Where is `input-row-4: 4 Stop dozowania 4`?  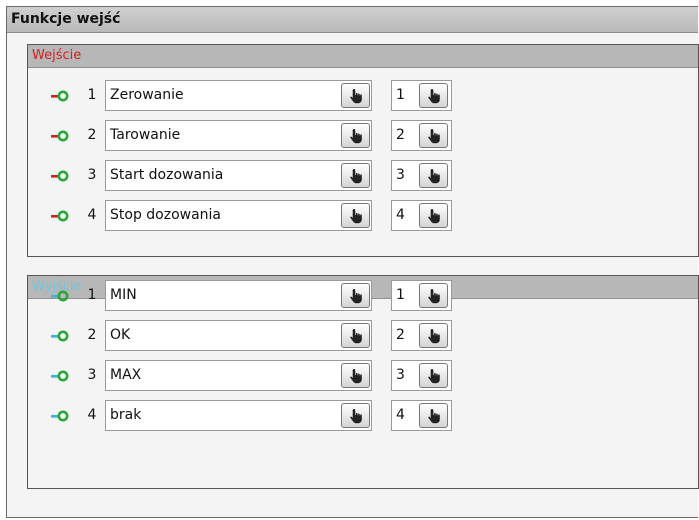 input-row-4: 4 Stop dozowania 4 is located at coordinates (363, 216).